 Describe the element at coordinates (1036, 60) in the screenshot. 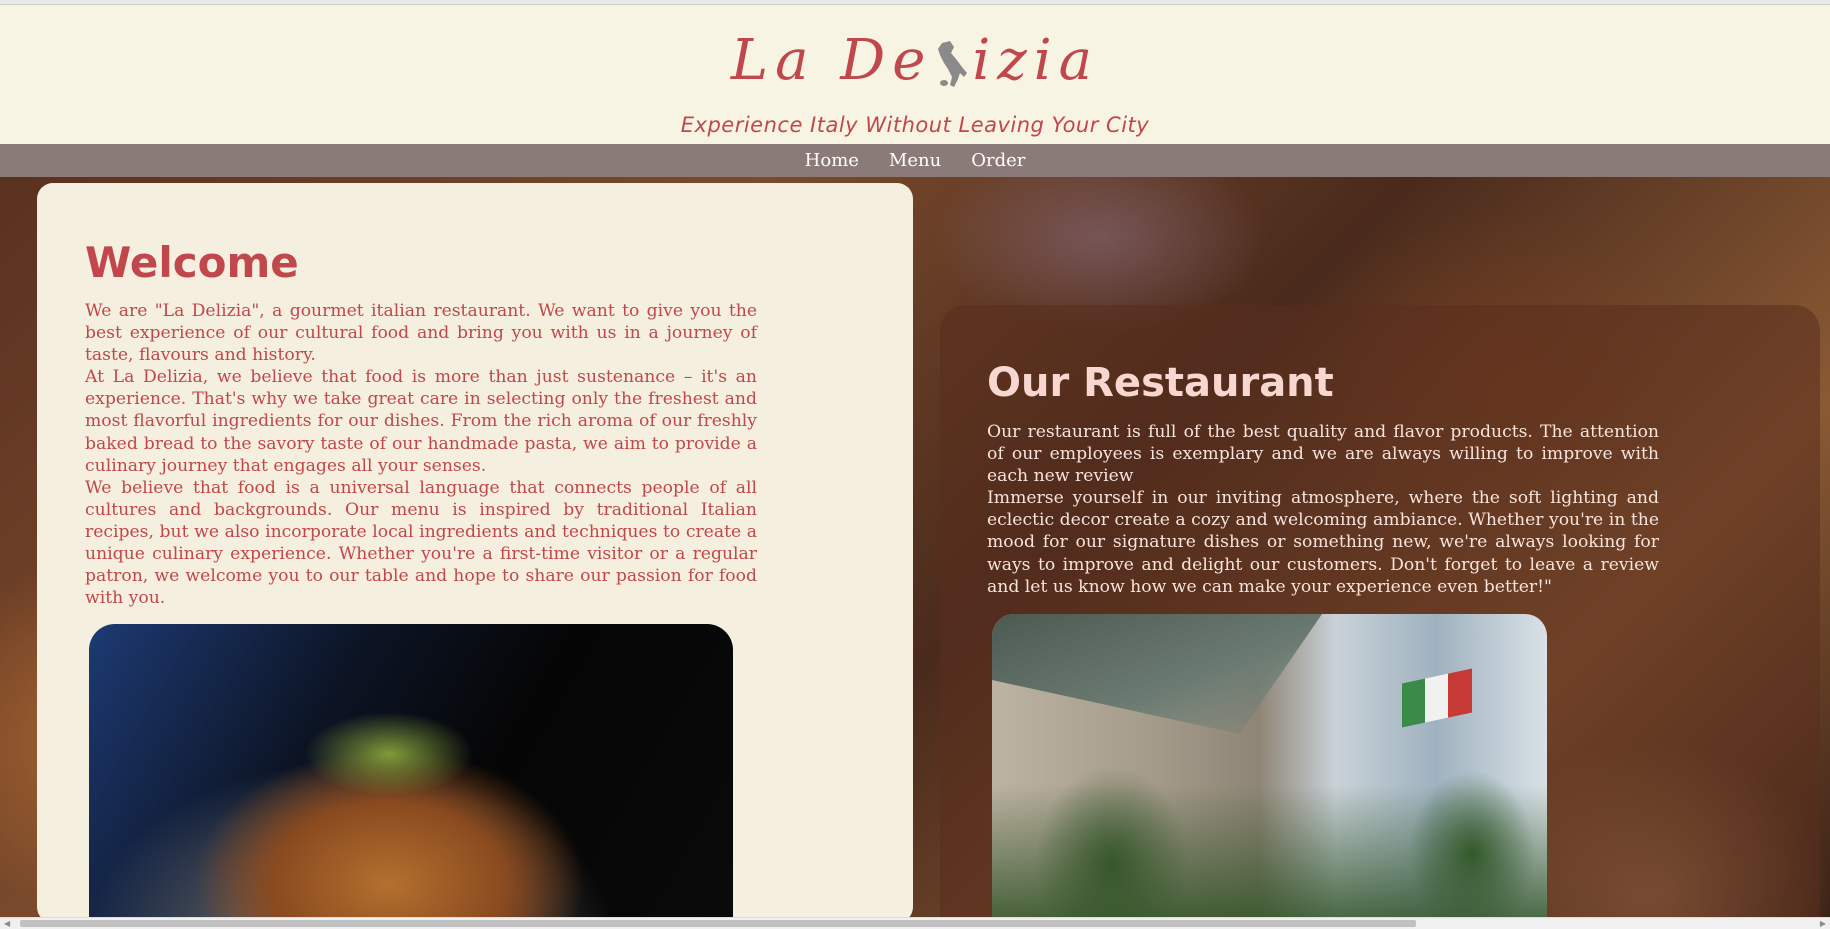

I see `logo-text-right: izia` at that location.